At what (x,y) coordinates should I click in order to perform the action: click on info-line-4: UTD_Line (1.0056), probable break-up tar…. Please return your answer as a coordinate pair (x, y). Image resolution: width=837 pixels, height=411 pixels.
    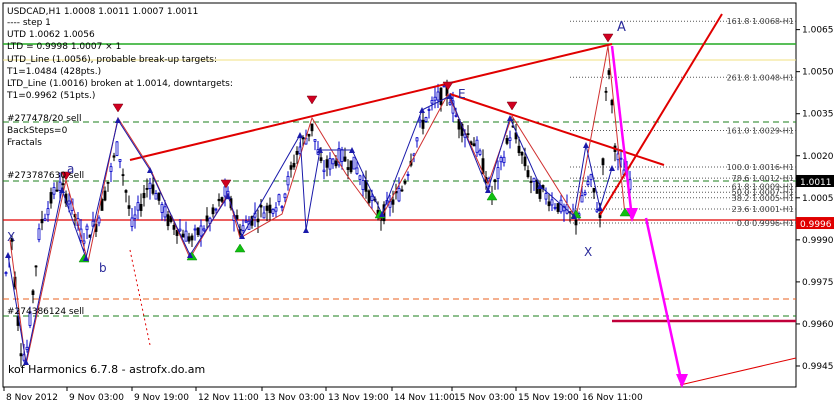
    Looking at the image, I should click on (112, 60).